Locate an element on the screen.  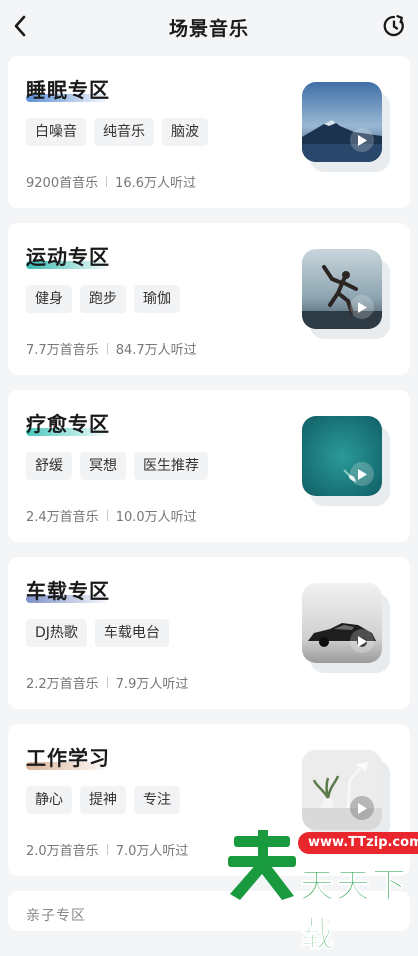
runner-silhouette-image is located at coordinates (342, 289).